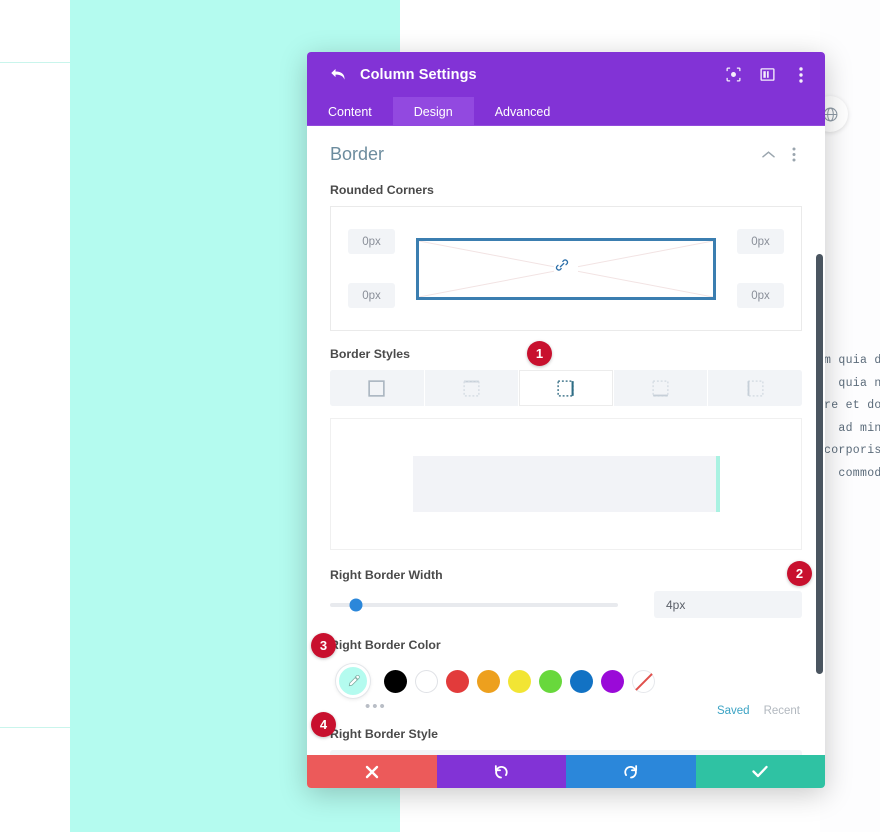 Image resolution: width=880 pixels, height=832 pixels. What do you see at coordinates (35, 62) in the screenshot?
I see `page-divider-top` at bounding box center [35, 62].